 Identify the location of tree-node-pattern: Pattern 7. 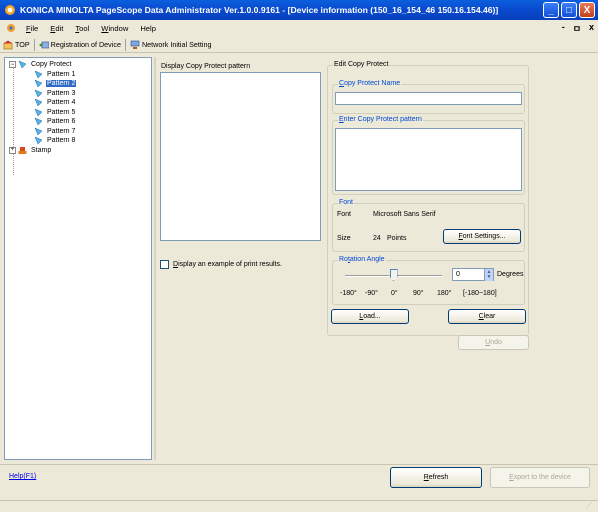
(80, 132).